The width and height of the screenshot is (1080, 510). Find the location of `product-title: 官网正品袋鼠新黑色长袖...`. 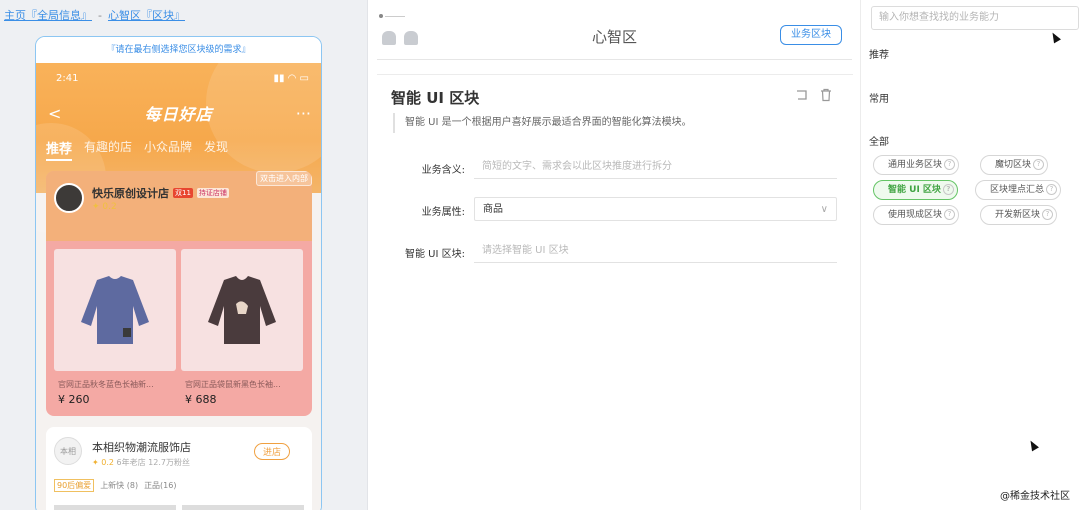

product-title: 官网正品袋鼠新黑色长袖... is located at coordinates (233, 384).